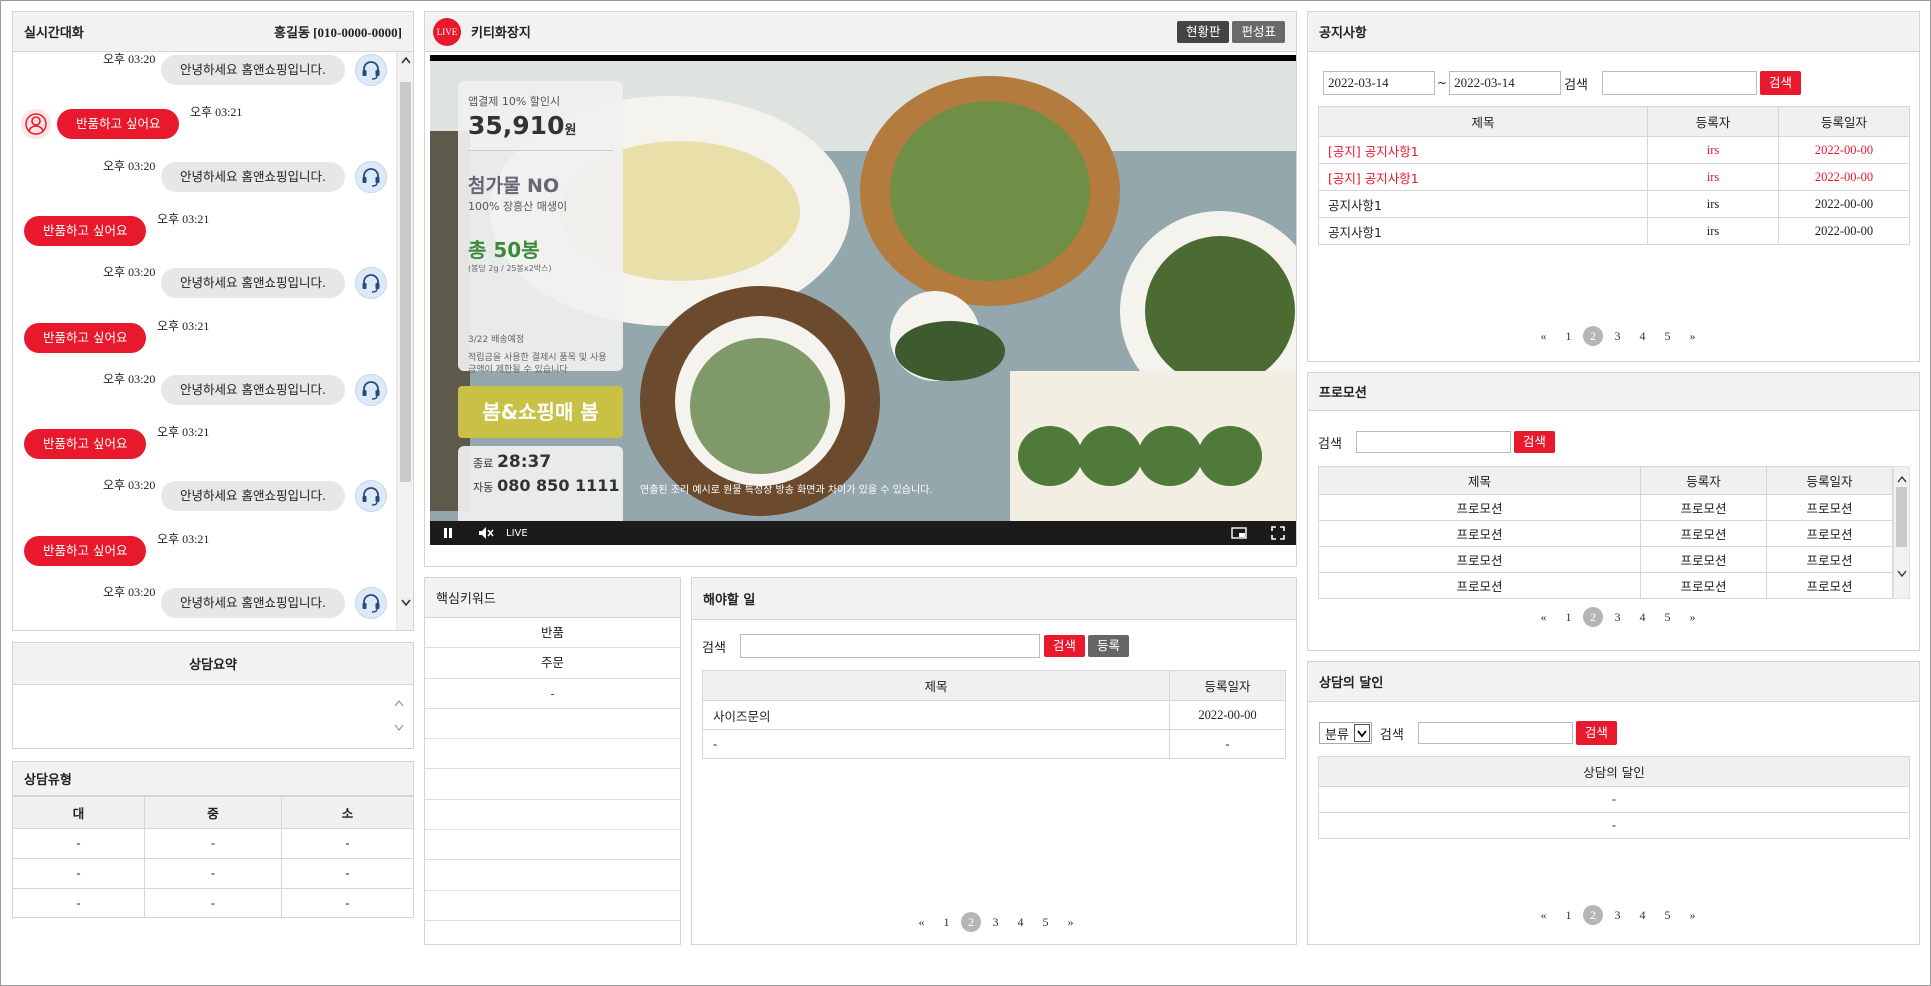  What do you see at coordinates (1064, 646) in the screenshot?
I see `todo-search-button: 검색` at bounding box center [1064, 646].